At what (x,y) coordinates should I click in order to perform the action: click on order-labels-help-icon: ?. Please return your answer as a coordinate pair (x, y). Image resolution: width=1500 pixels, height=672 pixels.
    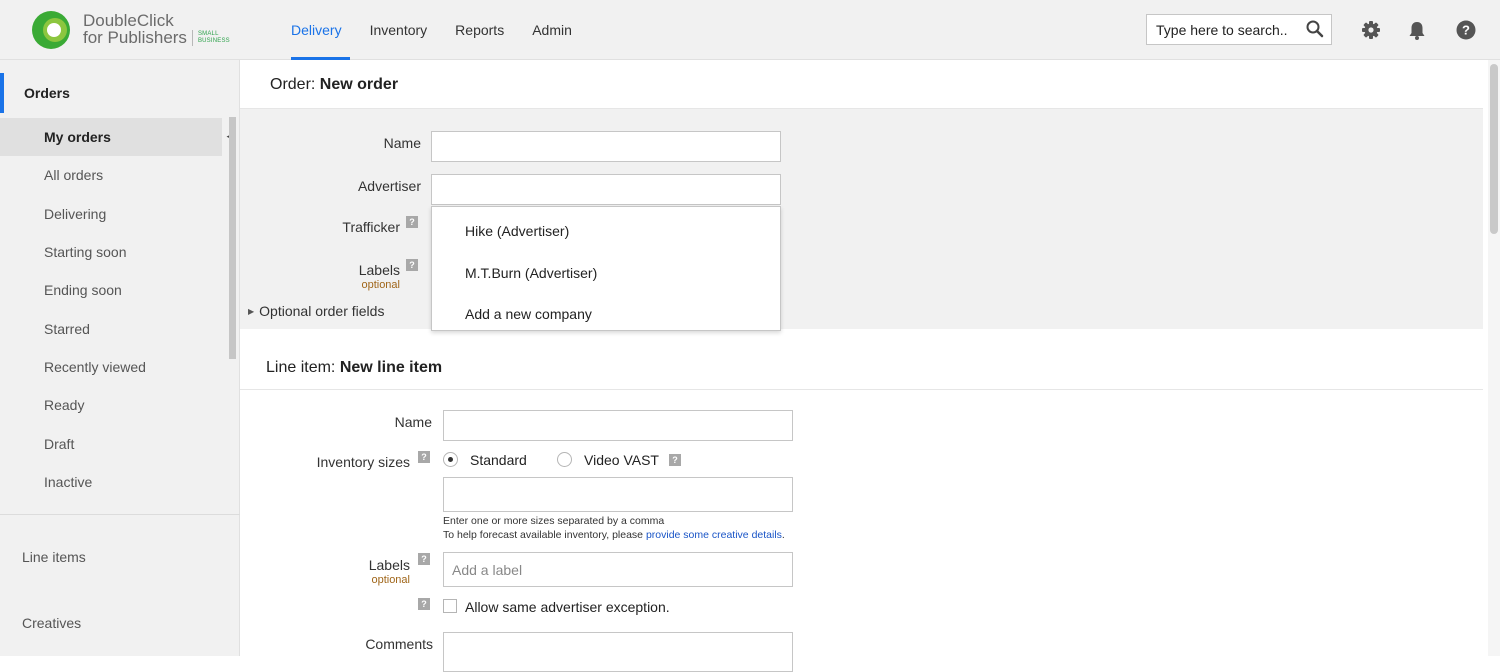
    Looking at the image, I should click on (412, 265).